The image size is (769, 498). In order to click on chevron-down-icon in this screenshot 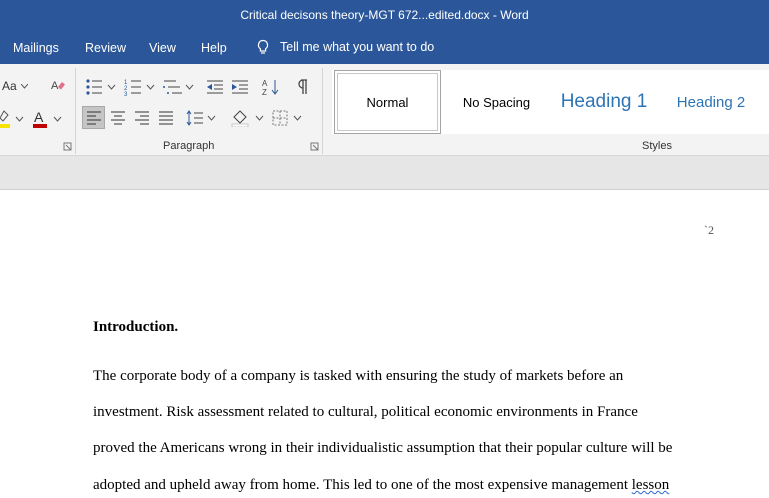, I will do `click(24, 86)`.